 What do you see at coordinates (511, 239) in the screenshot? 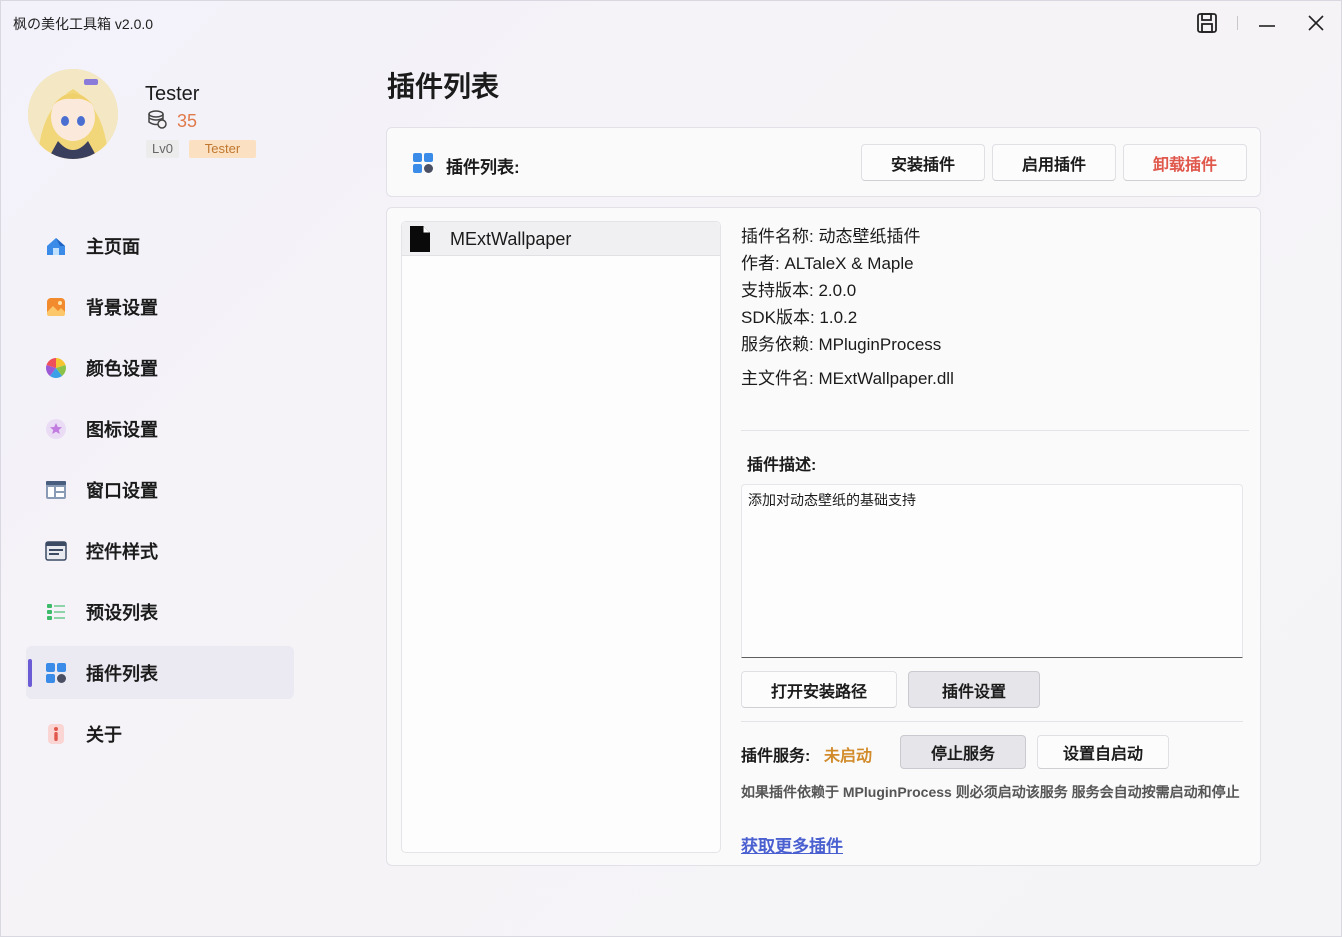
I see `plugin-name: MExtWallpaper` at bounding box center [511, 239].